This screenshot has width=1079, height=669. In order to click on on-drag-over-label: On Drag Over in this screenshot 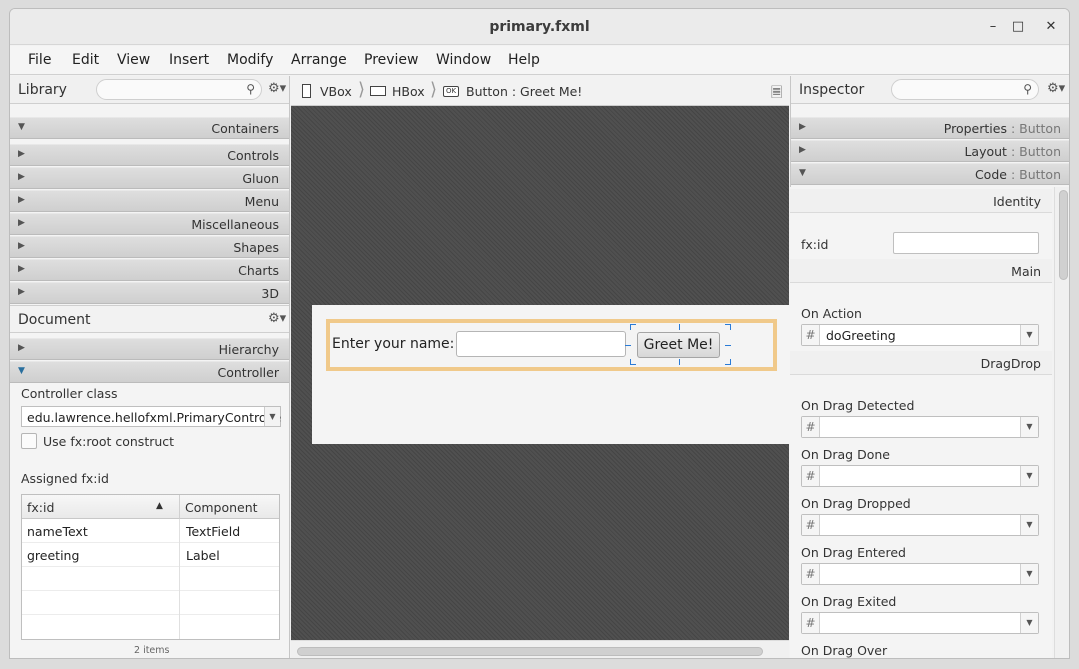, I will do `click(844, 650)`.